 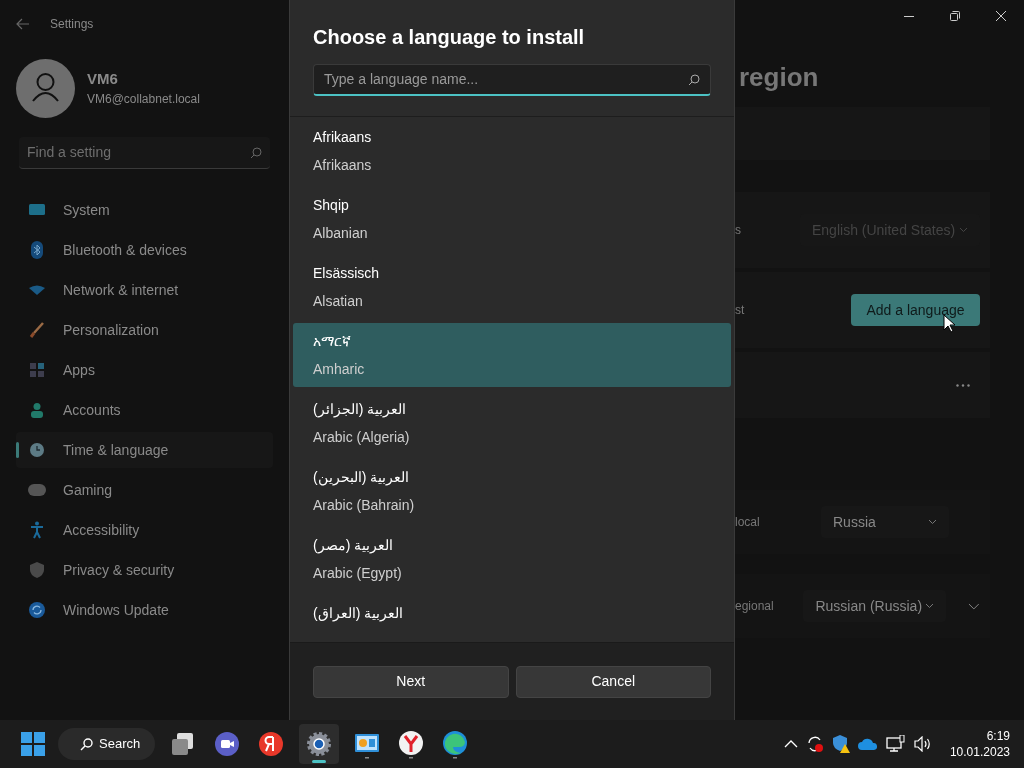 What do you see at coordinates (144, 330) in the screenshot?
I see `sidebar-item: Personalization` at bounding box center [144, 330].